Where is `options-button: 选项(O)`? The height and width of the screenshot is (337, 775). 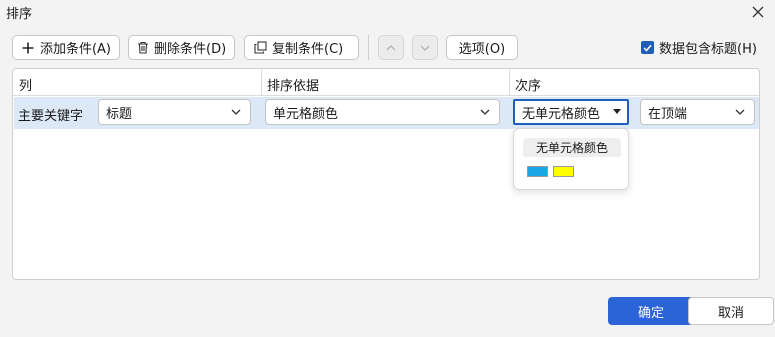
options-button: 选项(O) is located at coordinates (482, 47).